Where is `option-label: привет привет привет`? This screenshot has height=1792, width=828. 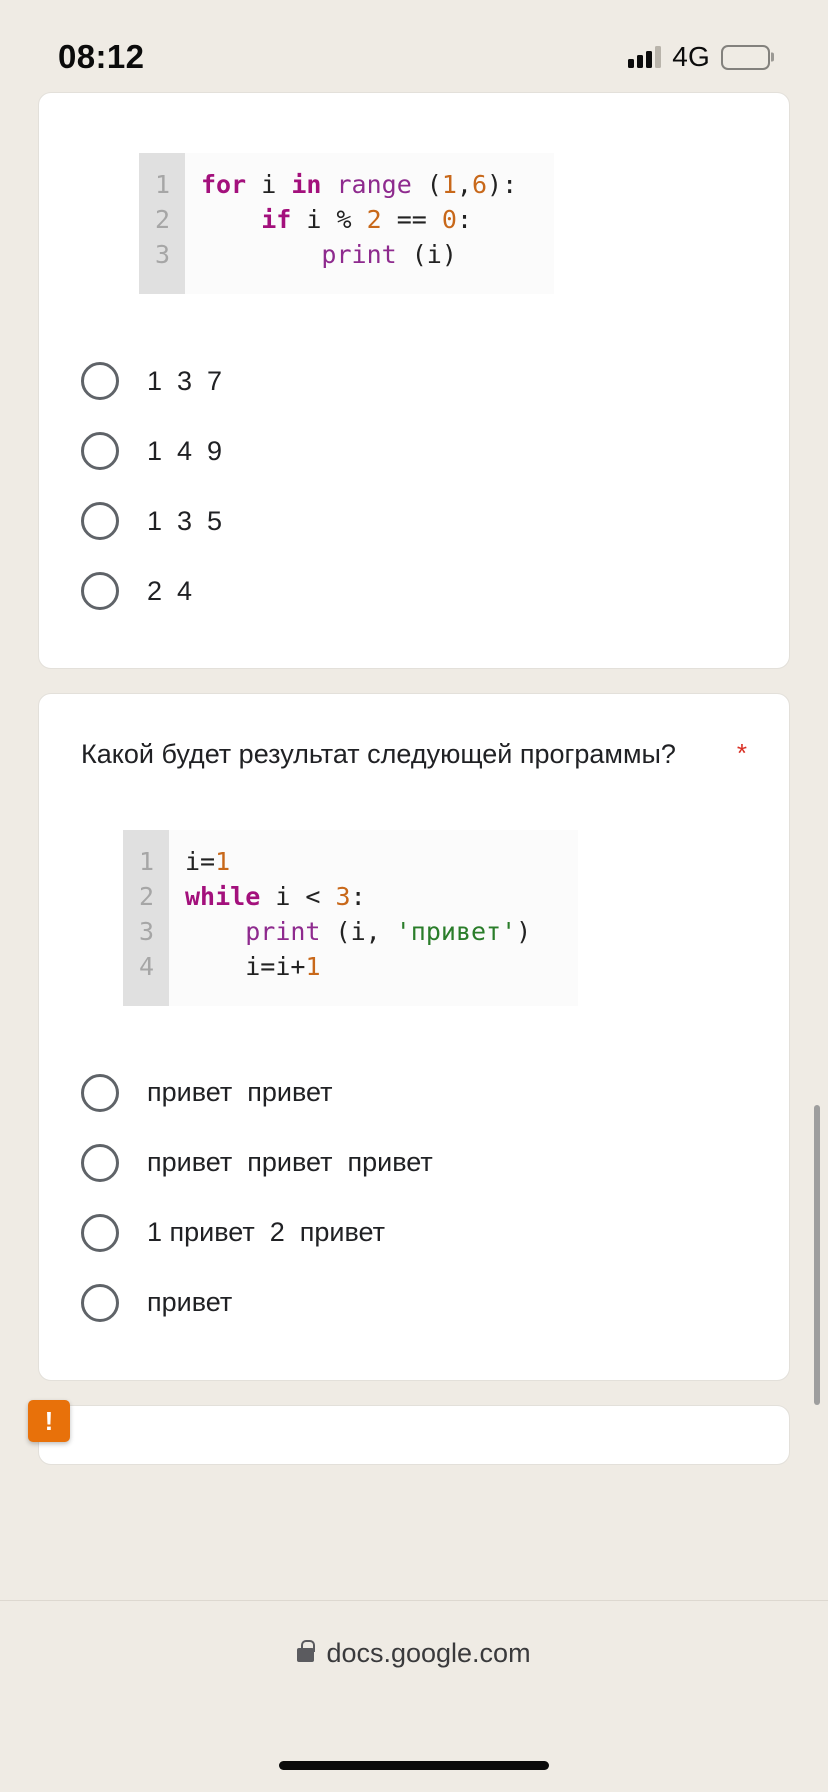
option-label: привет привет привет is located at coordinates (290, 1162).